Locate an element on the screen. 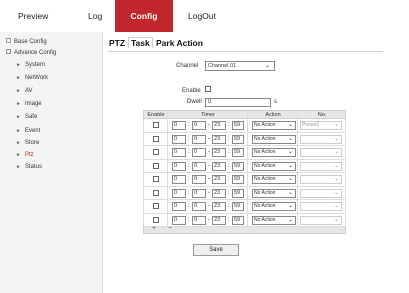 The height and width of the screenshot is (293, 409). save-button: Save is located at coordinates (216, 250).